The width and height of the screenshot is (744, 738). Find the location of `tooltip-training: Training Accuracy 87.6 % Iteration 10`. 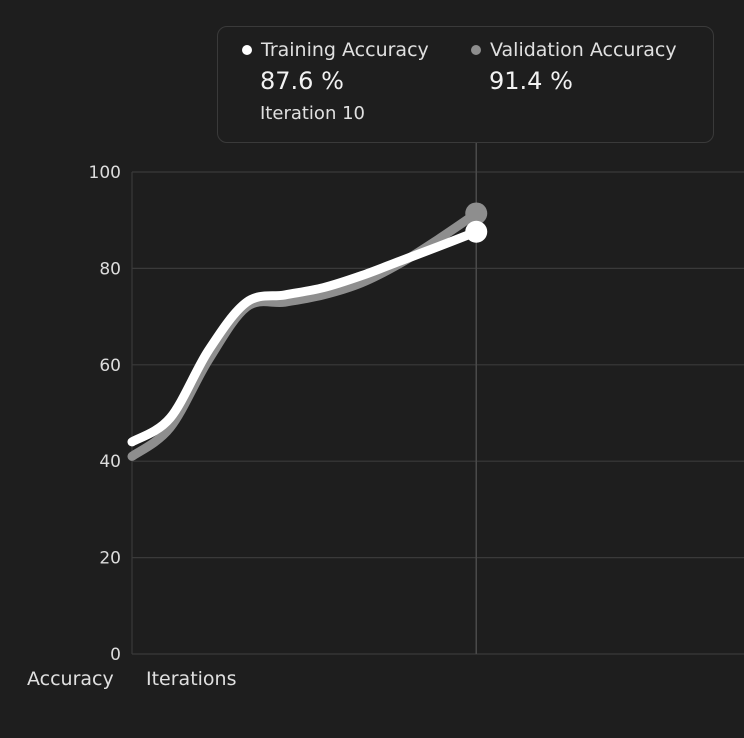

tooltip-training: Training Accuracy 87.6 % Iteration 10 is located at coordinates (335, 81).